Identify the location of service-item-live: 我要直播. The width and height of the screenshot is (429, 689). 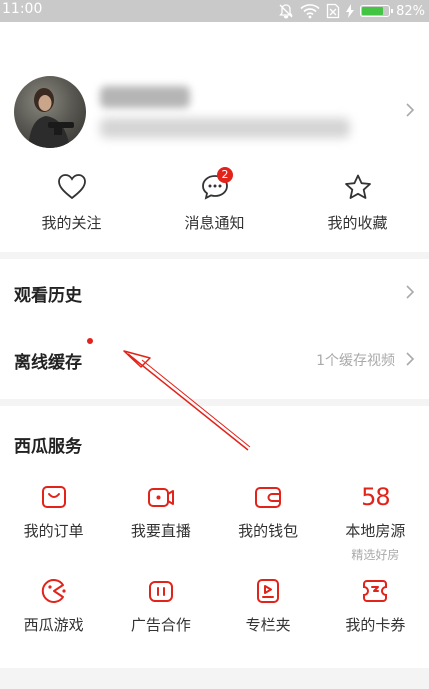
(160, 522).